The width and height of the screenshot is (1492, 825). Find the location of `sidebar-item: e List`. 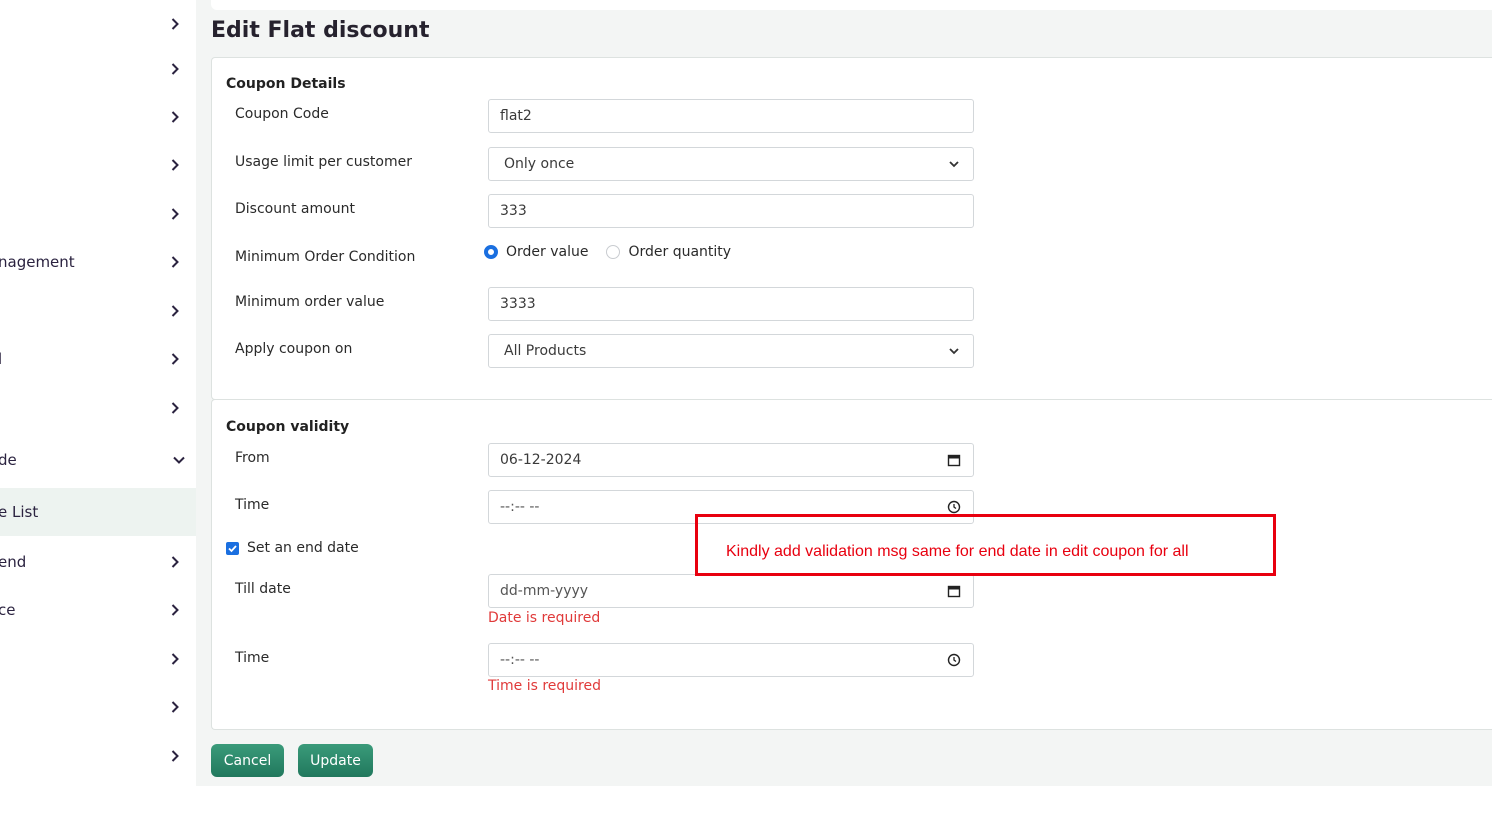

sidebar-item: e List is located at coordinates (98, 512).